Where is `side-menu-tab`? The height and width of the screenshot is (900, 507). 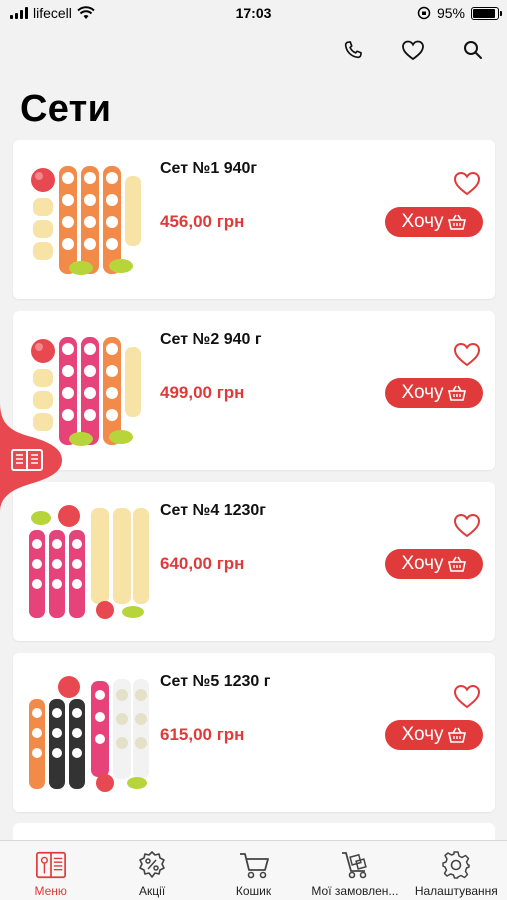
side-menu-tab is located at coordinates (32, 457).